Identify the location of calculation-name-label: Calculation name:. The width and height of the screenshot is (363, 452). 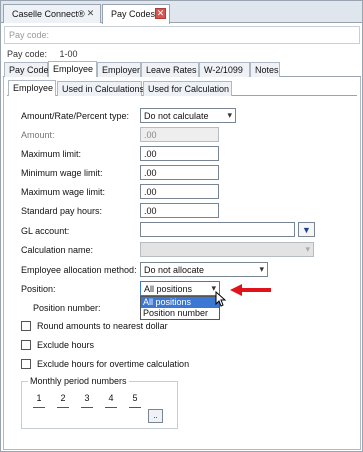
(57, 250).